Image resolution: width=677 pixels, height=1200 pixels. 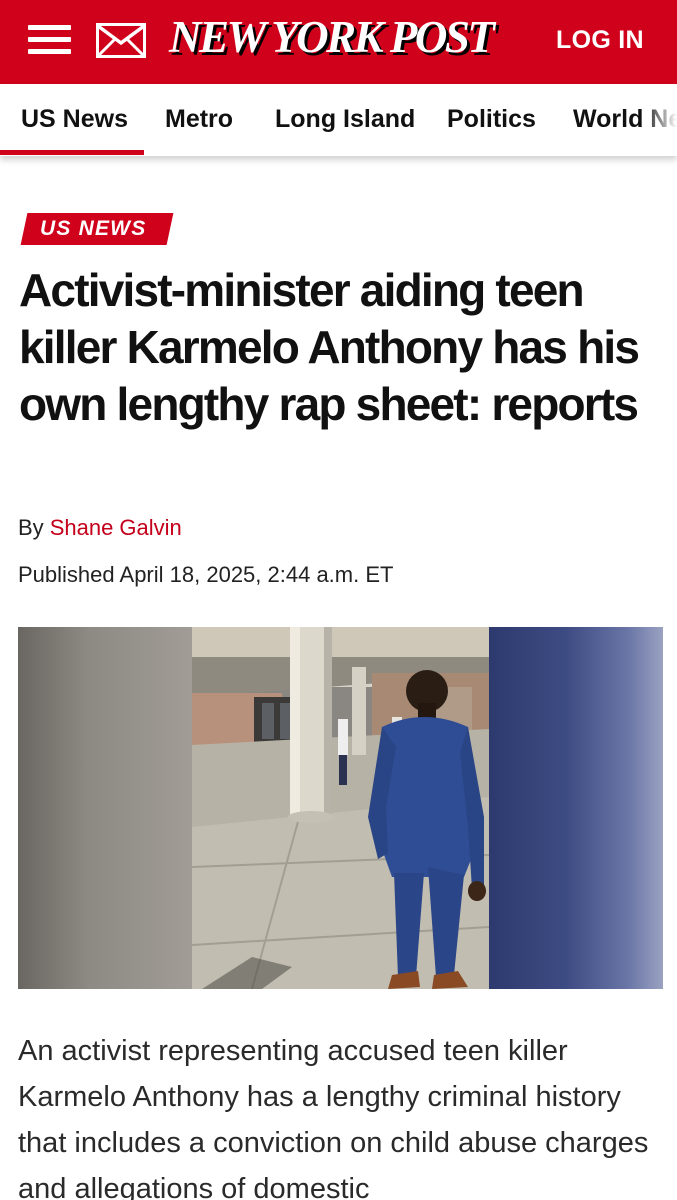 I want to click on envelope-icon, so click(x=121, y=40).